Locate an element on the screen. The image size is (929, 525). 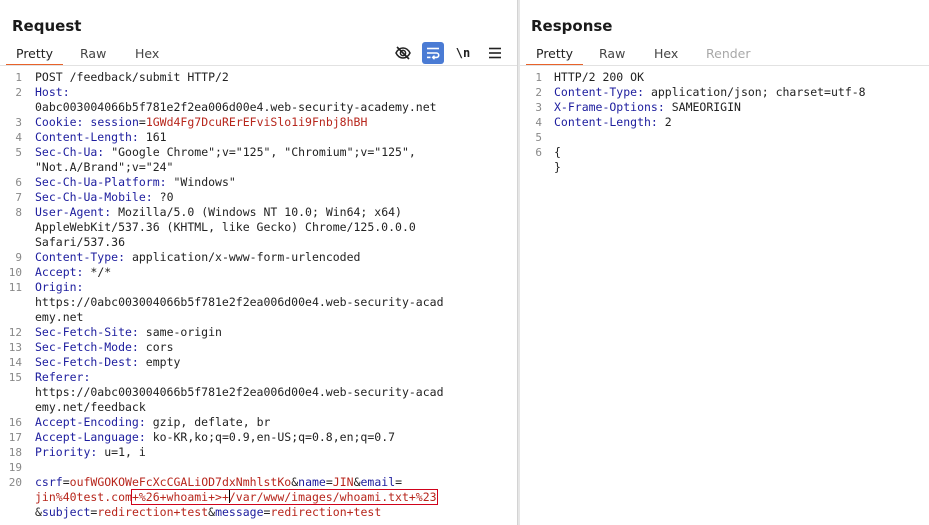
code-line: 6 Sec-Ch-Ua-Platform: "Windows" is located at coordinates (125, 182).